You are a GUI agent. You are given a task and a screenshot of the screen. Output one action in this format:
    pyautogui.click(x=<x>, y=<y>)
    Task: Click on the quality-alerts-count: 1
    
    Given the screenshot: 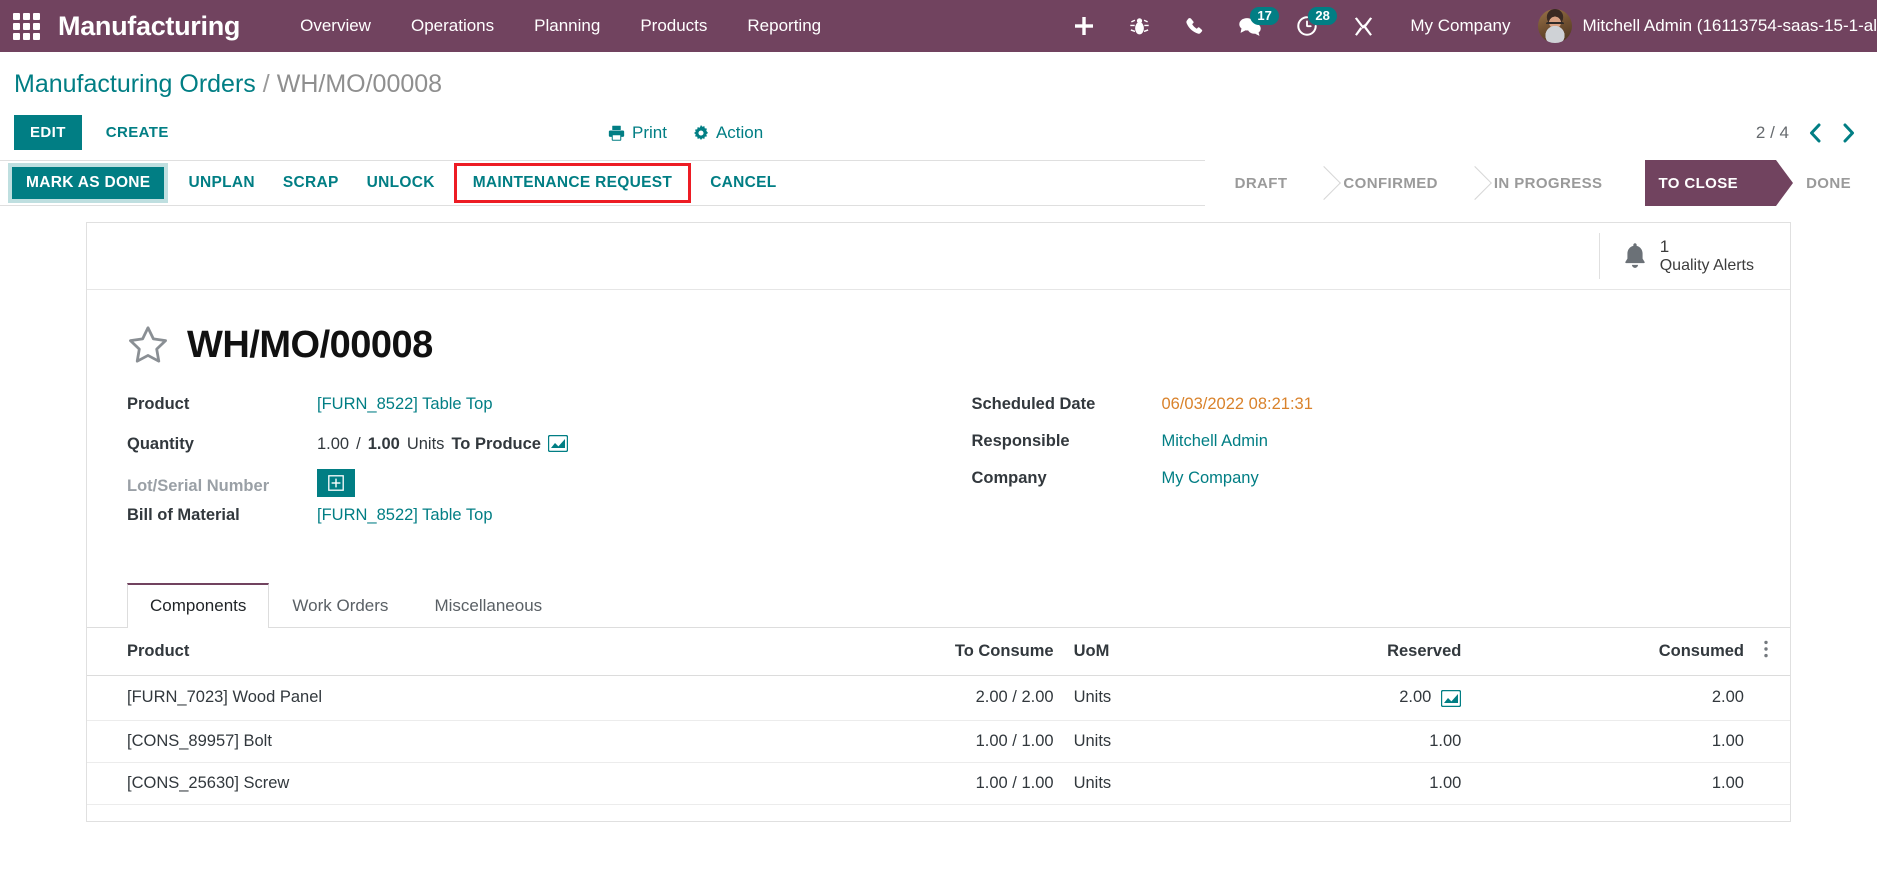 What is the action you would take?
    pyautogui.click(x=1664, y=246)
    